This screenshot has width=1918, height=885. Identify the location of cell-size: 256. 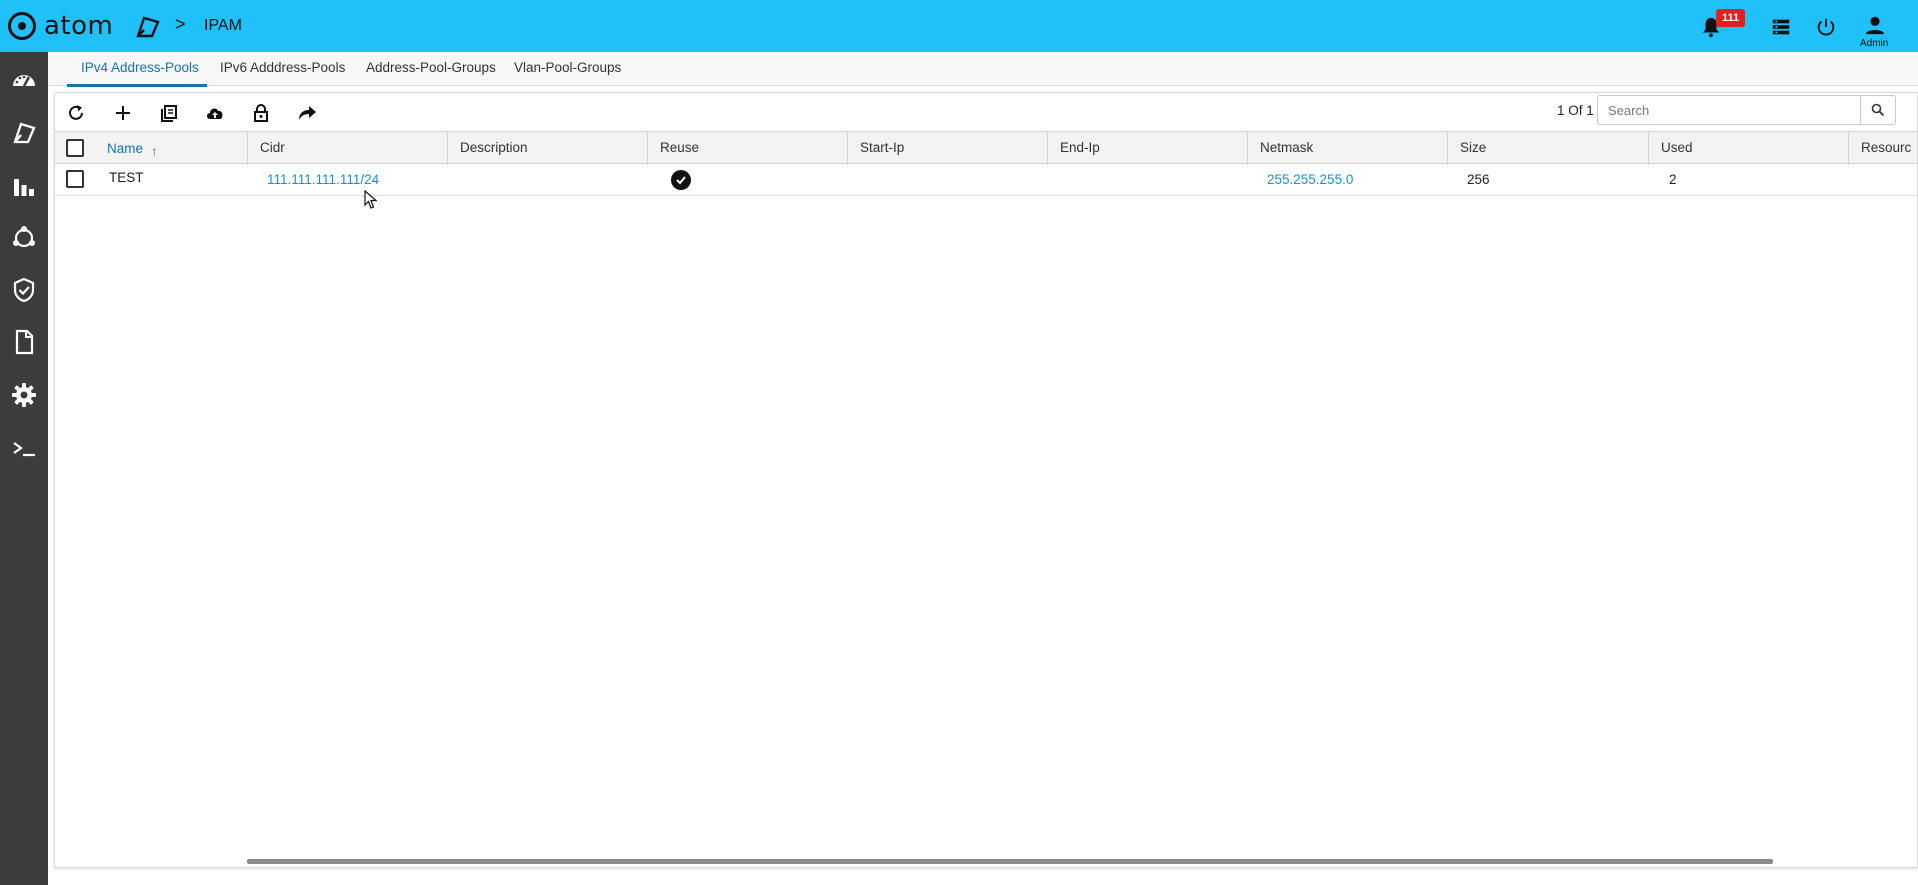
(1478, 179).